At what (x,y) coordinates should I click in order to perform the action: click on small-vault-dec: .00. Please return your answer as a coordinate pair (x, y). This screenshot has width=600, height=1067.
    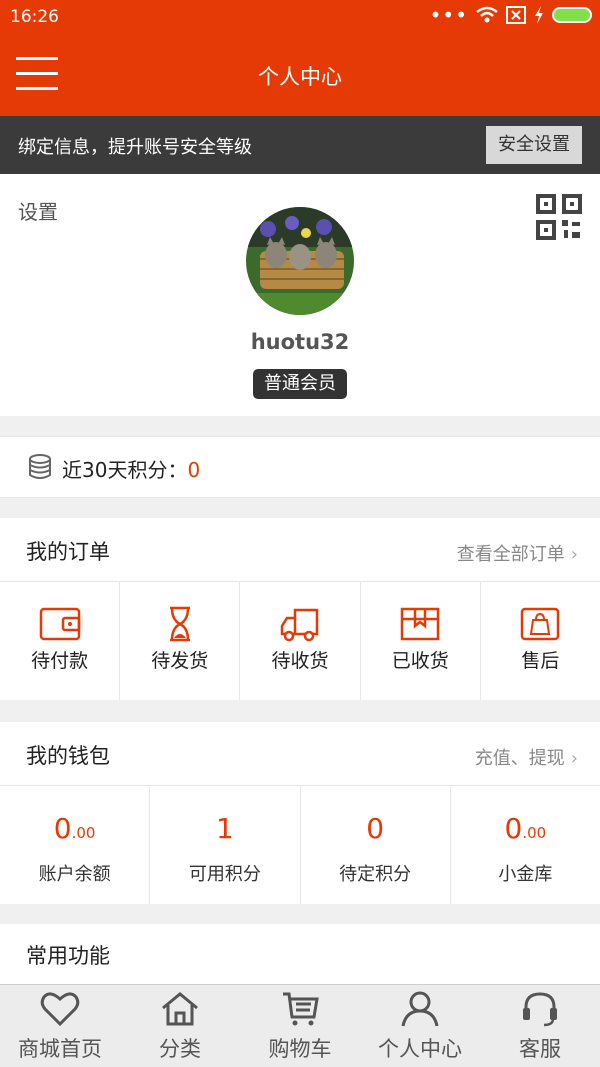
    Looking at the image, I should click on (534, 833).